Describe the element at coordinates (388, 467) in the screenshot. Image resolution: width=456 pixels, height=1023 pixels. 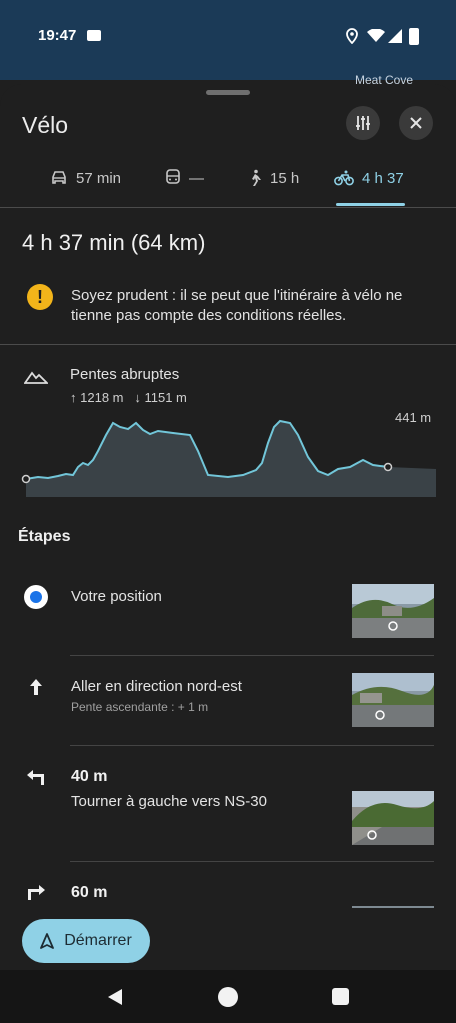
I see `elevation-end-point` at that location.